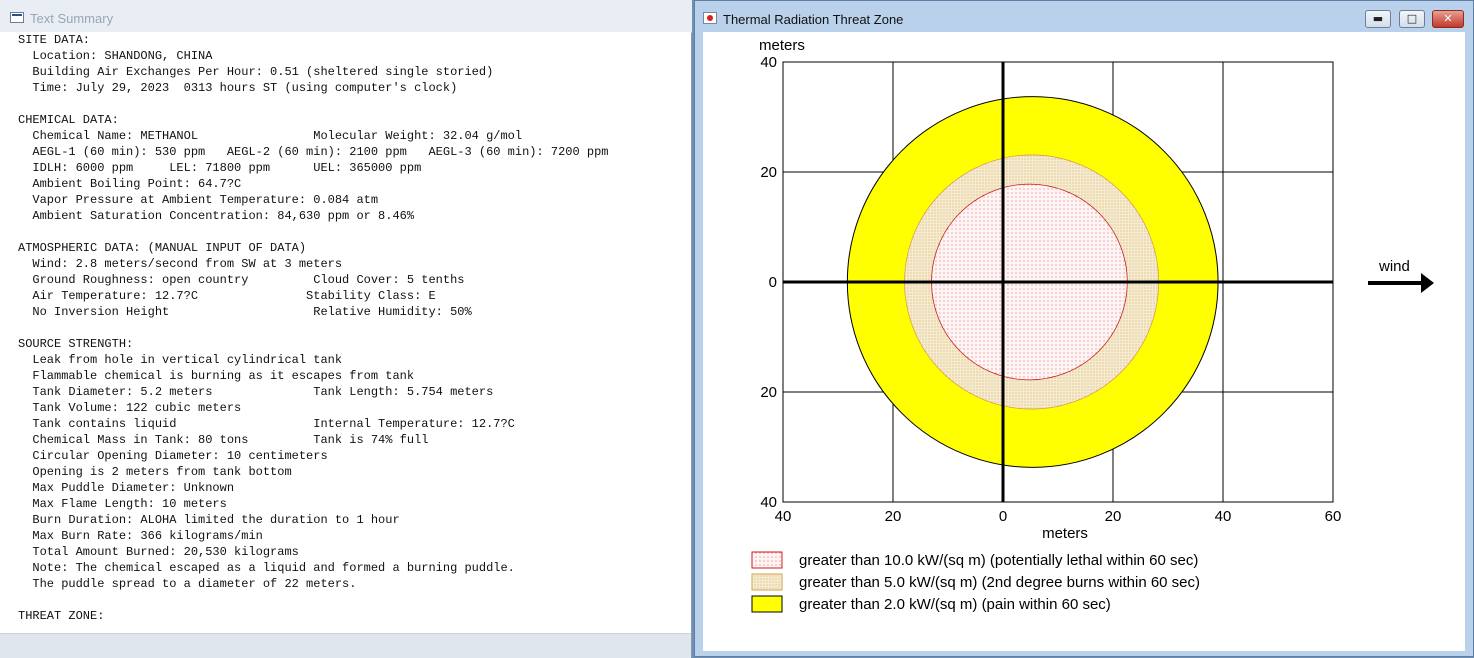  I want to click on minimize-button: ▬, so click(1378, 19).